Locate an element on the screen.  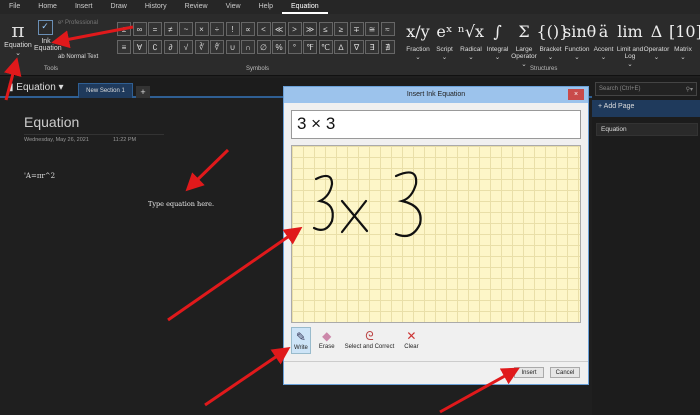
structure-function-button: sinθ Function ⌄ is located at coordinates (580, 39).